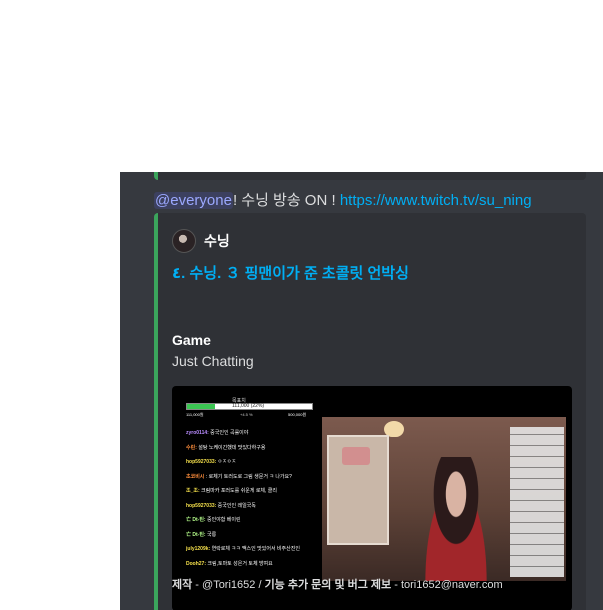 This screenshot has width=603, height=610. I want to click on footer-label-credit: 제작, so click(182, 585).